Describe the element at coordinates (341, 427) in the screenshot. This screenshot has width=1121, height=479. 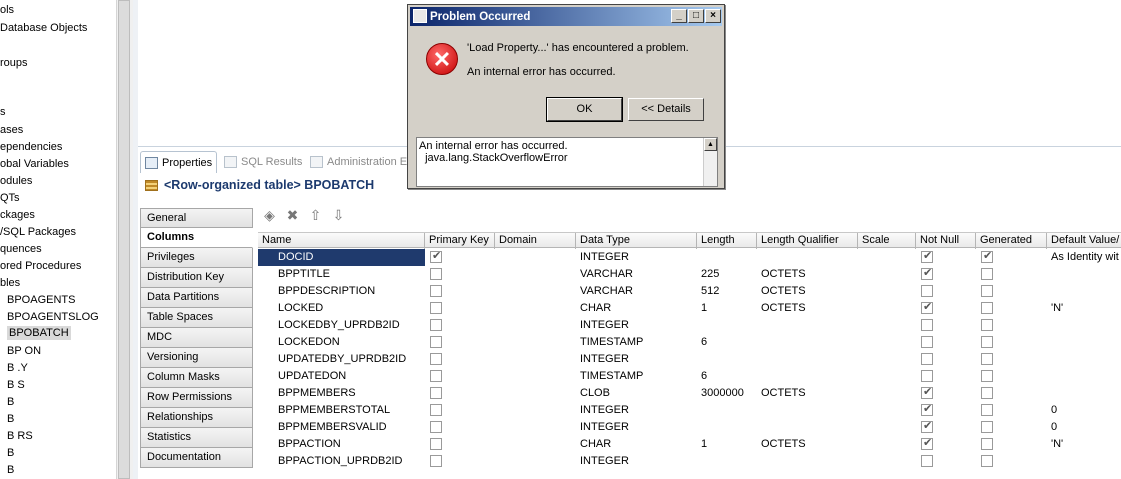
I see `cell-name: BPPMEMBERSVALID` at that location.